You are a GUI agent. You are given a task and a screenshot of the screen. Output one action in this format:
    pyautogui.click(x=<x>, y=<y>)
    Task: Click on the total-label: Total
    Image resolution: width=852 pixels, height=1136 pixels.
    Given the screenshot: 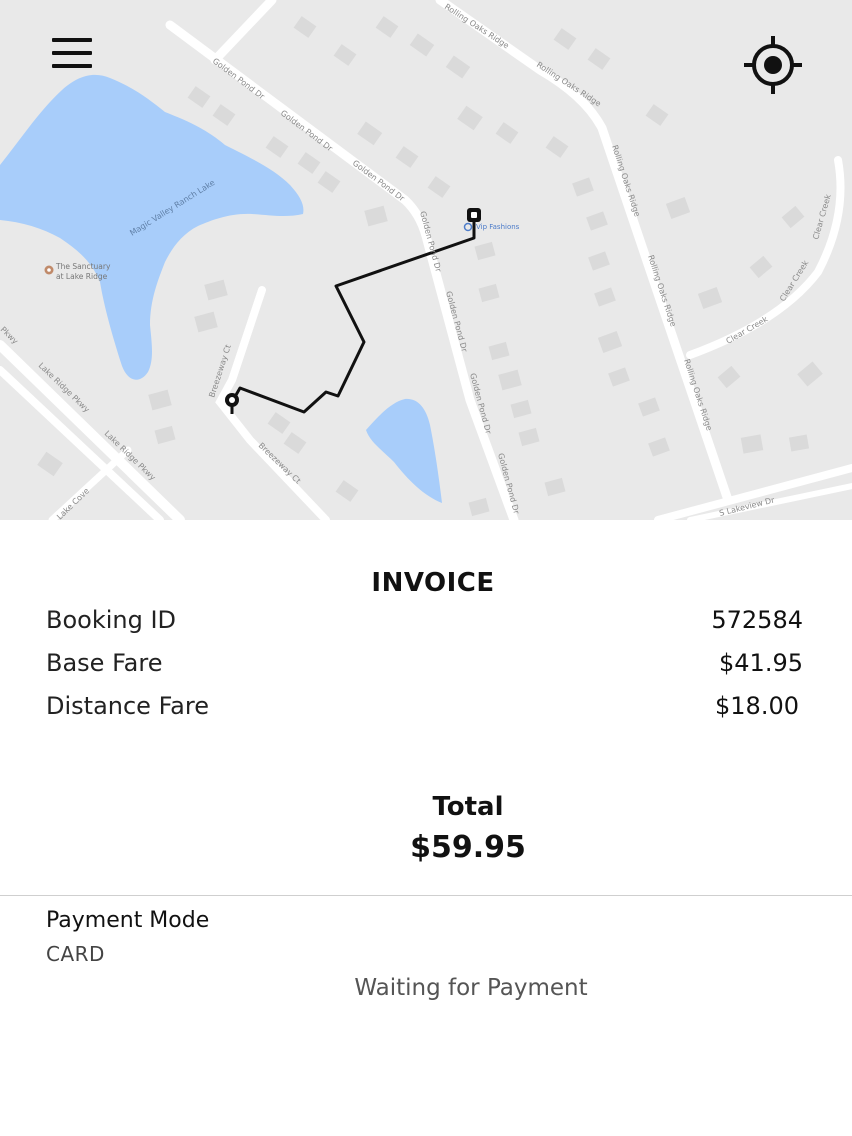 What is the action you would take?
    pyautogui.click(x=468, y=807)
    